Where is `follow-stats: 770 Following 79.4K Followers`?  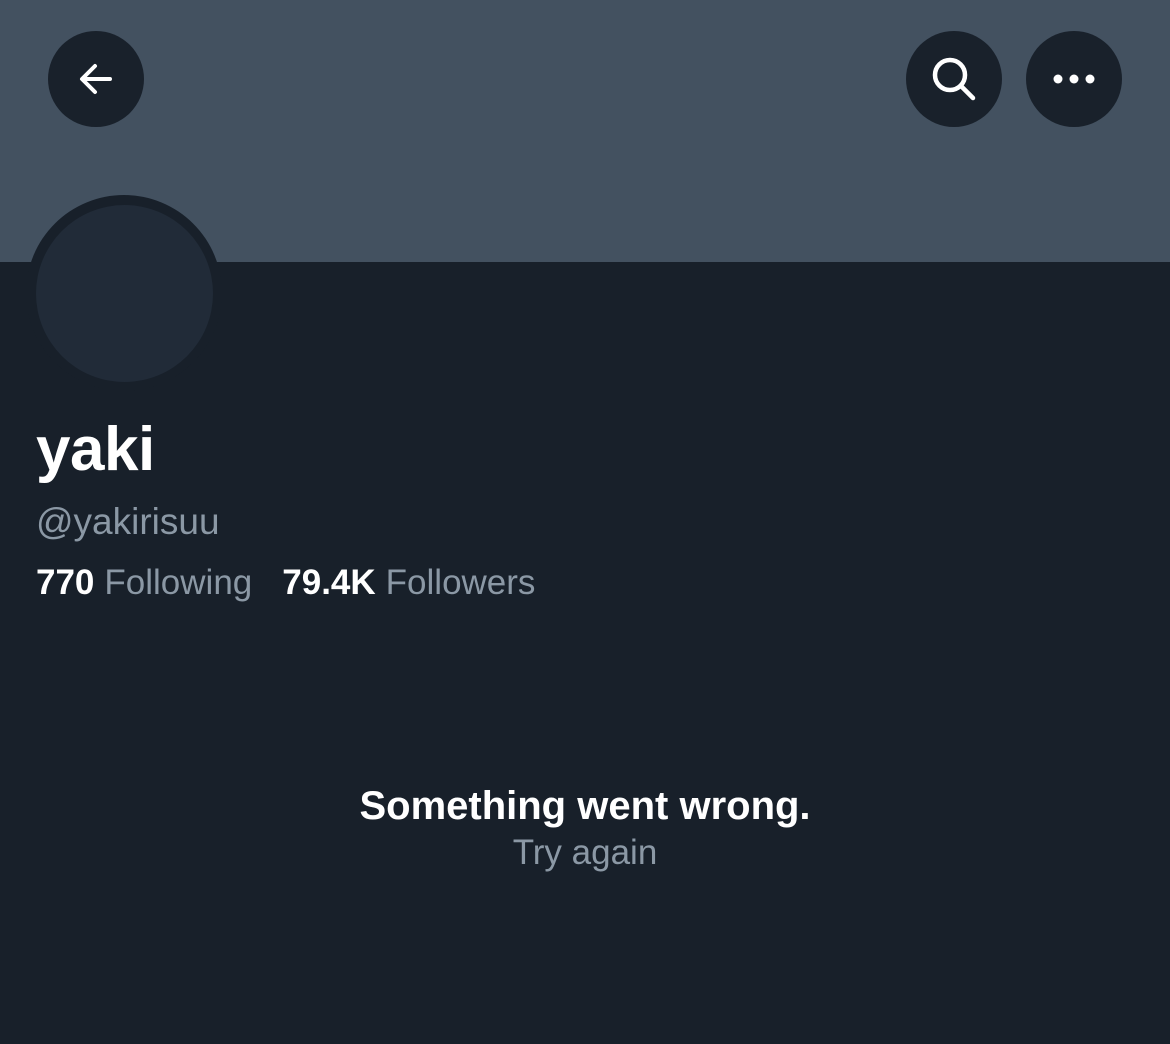
follow-stats: 770 Following 79.4K Followers is located at coordinates (285, 583).